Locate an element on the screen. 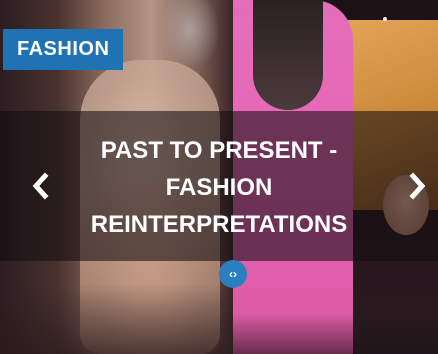 The width and height of the screenshot is (438, 354). spotlight is located at coordinates (385, 19).